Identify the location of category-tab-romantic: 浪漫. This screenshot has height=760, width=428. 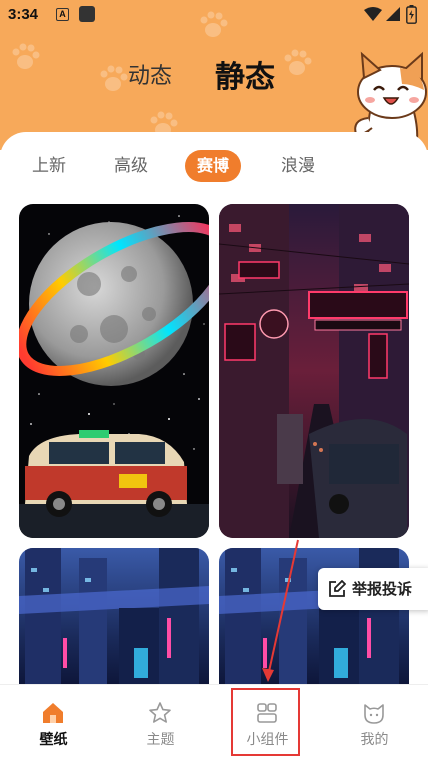
(298, 166).